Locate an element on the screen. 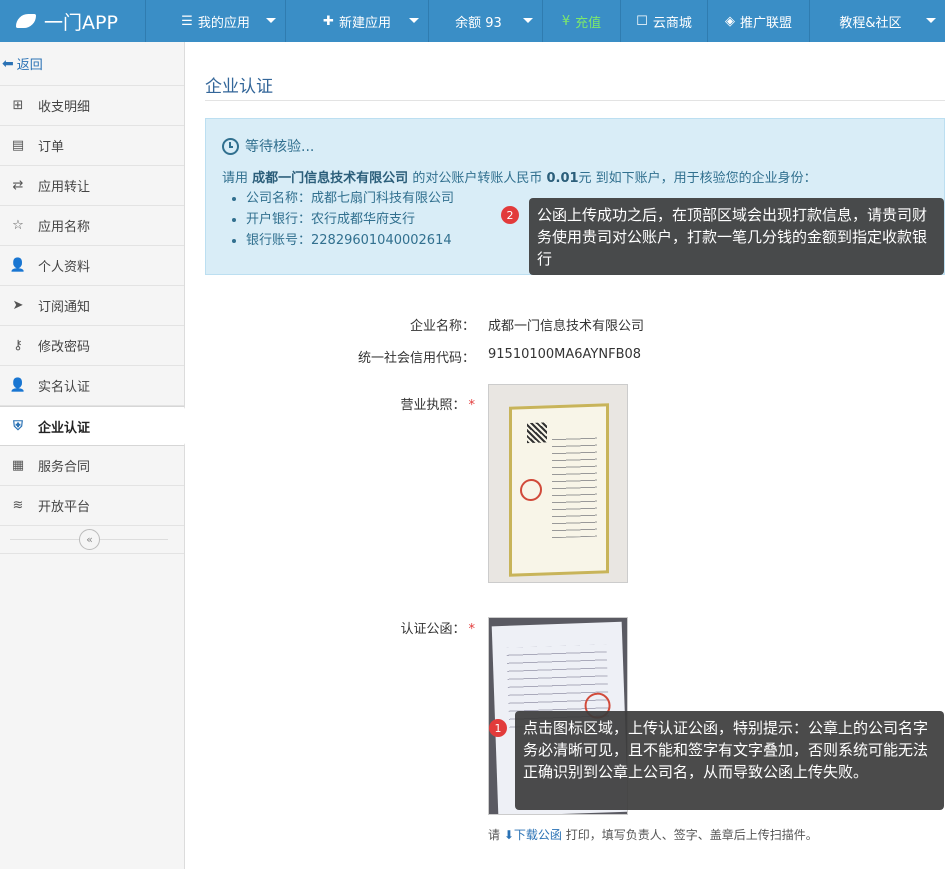 The width and height of the screenshot is (945, 869). nav-affiliate: ◈ 推广联盟 is located at coordinates (759, 21).